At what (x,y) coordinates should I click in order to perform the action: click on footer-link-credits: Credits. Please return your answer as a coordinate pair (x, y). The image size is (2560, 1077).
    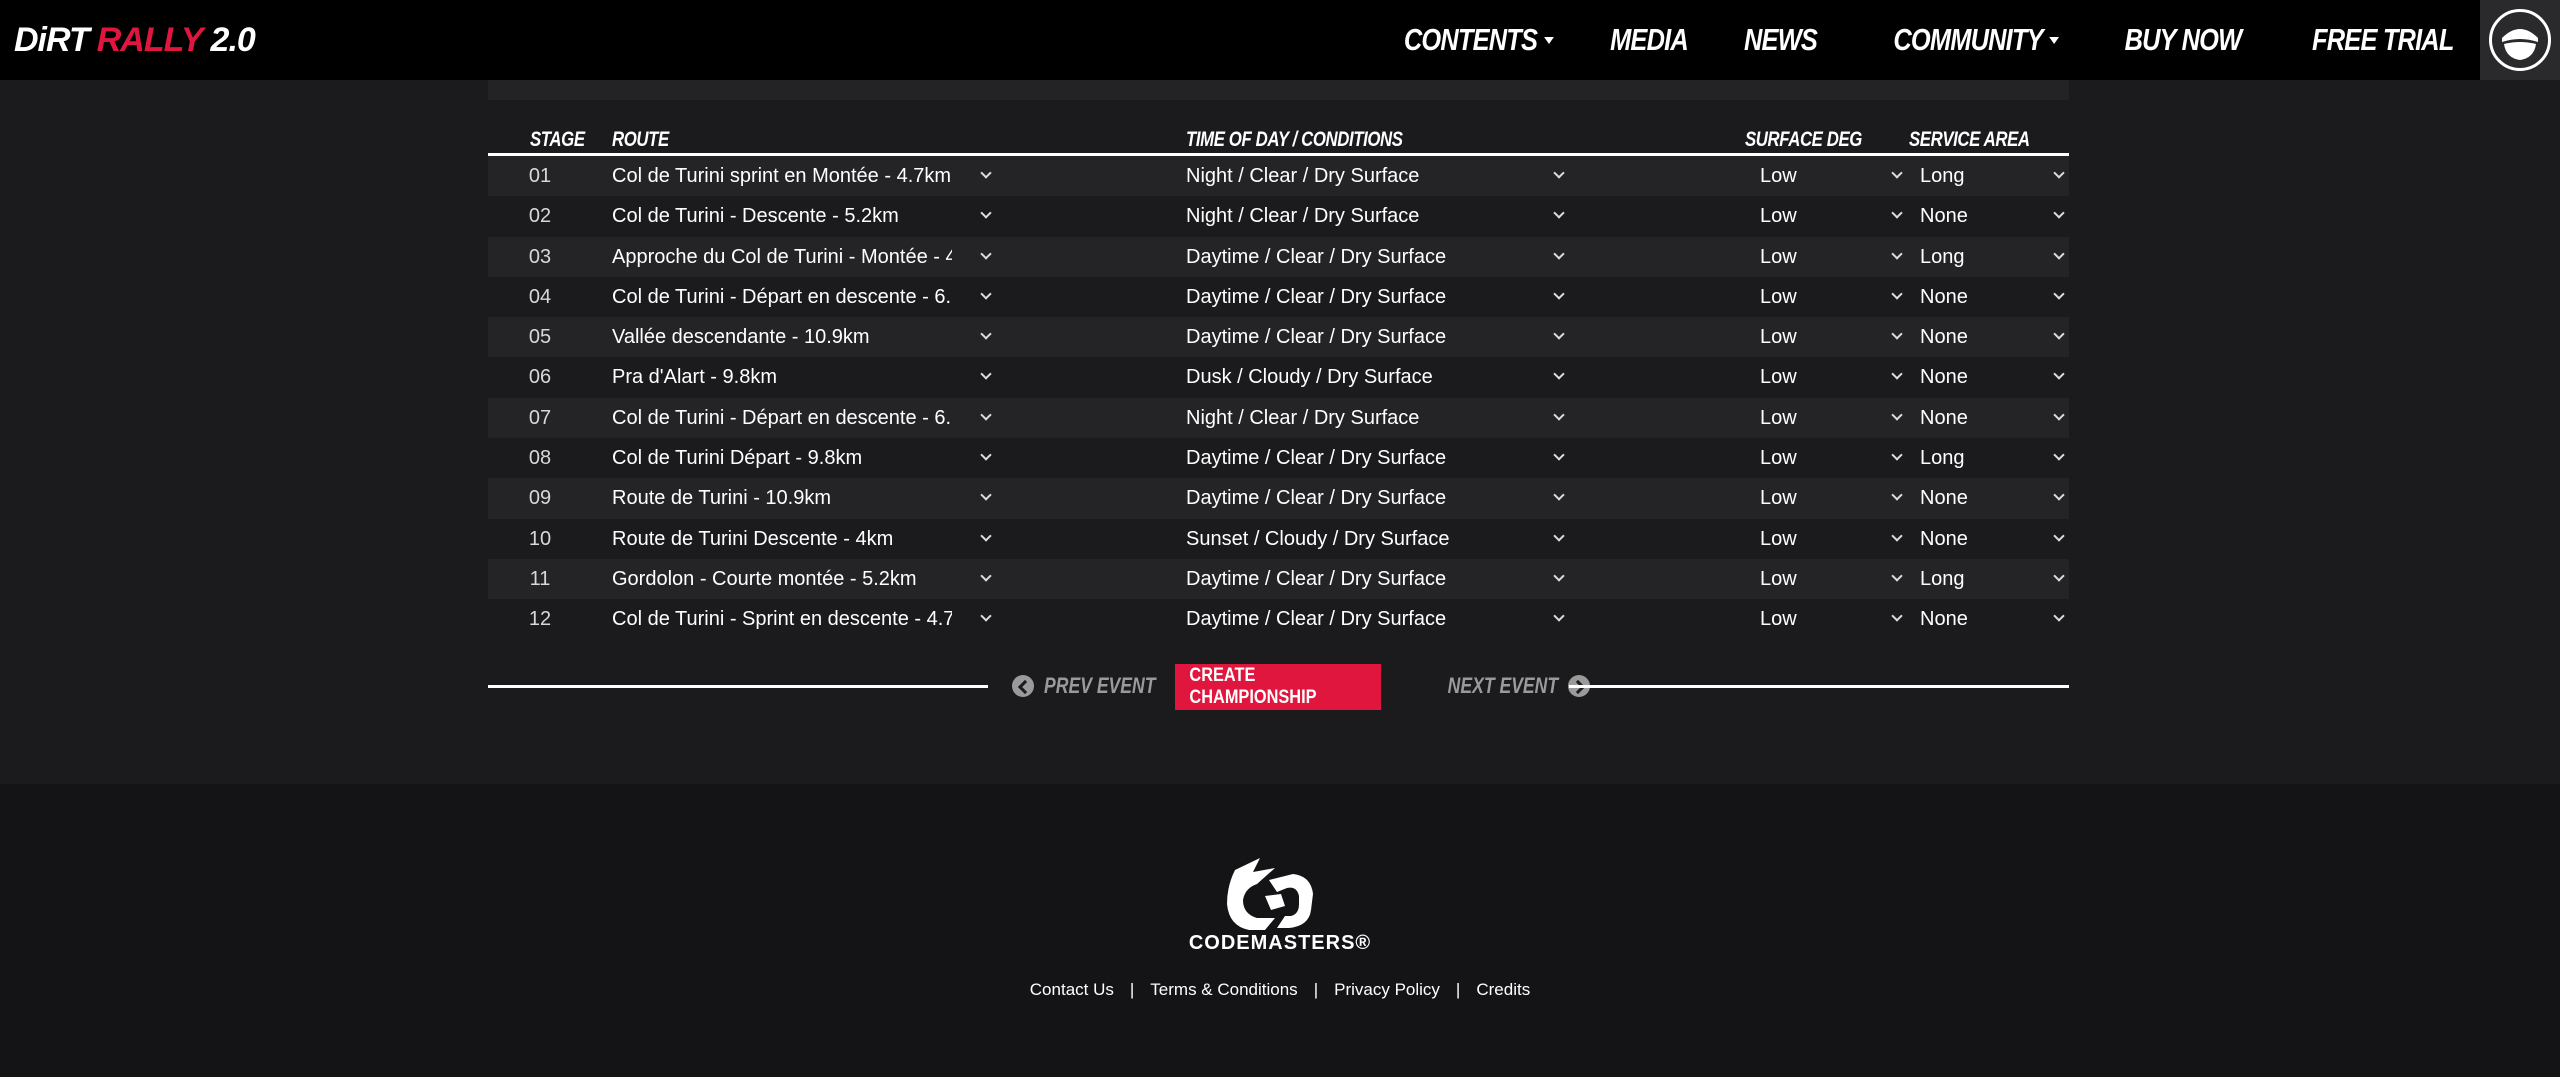
    Looking at the image, I should click on (1503, 990).